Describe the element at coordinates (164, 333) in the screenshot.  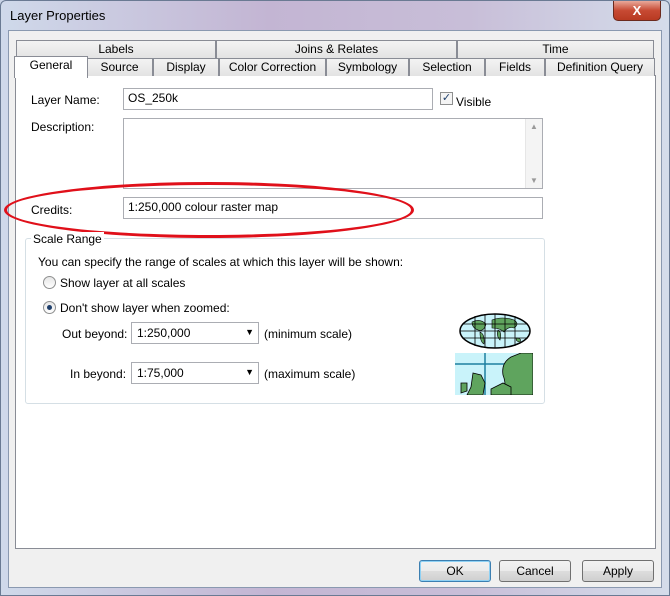
I see `out-beyond-value: 1:250,000` at that location.